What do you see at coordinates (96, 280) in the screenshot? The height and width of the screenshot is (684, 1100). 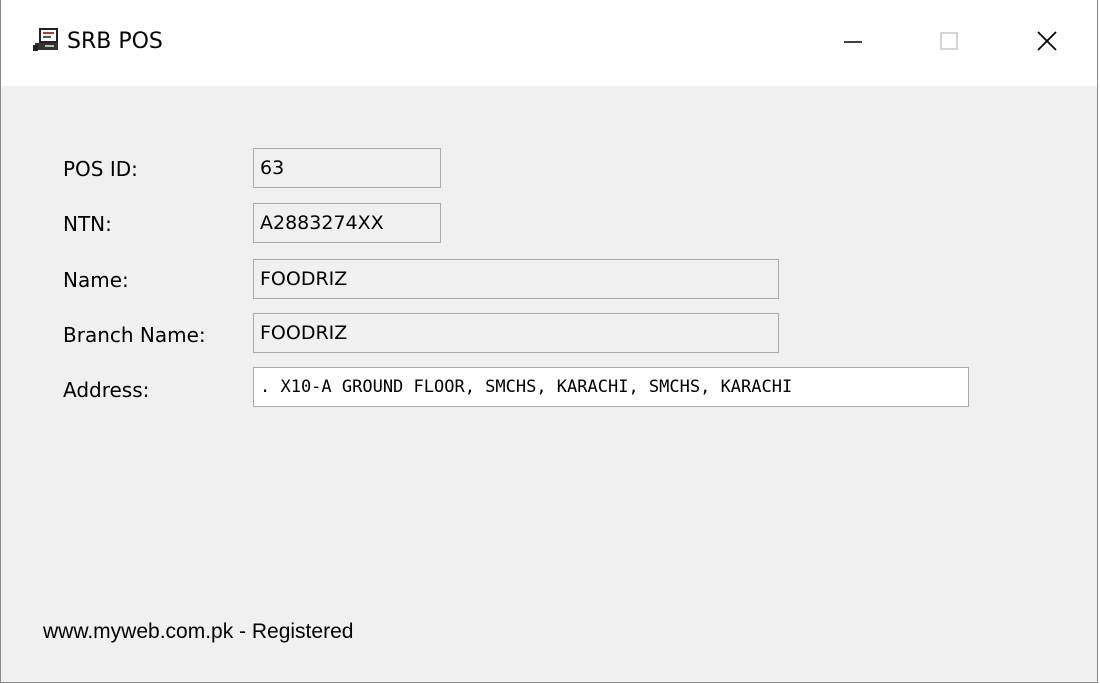 I see `name-label: Name:` at bounding box center [96, 280].